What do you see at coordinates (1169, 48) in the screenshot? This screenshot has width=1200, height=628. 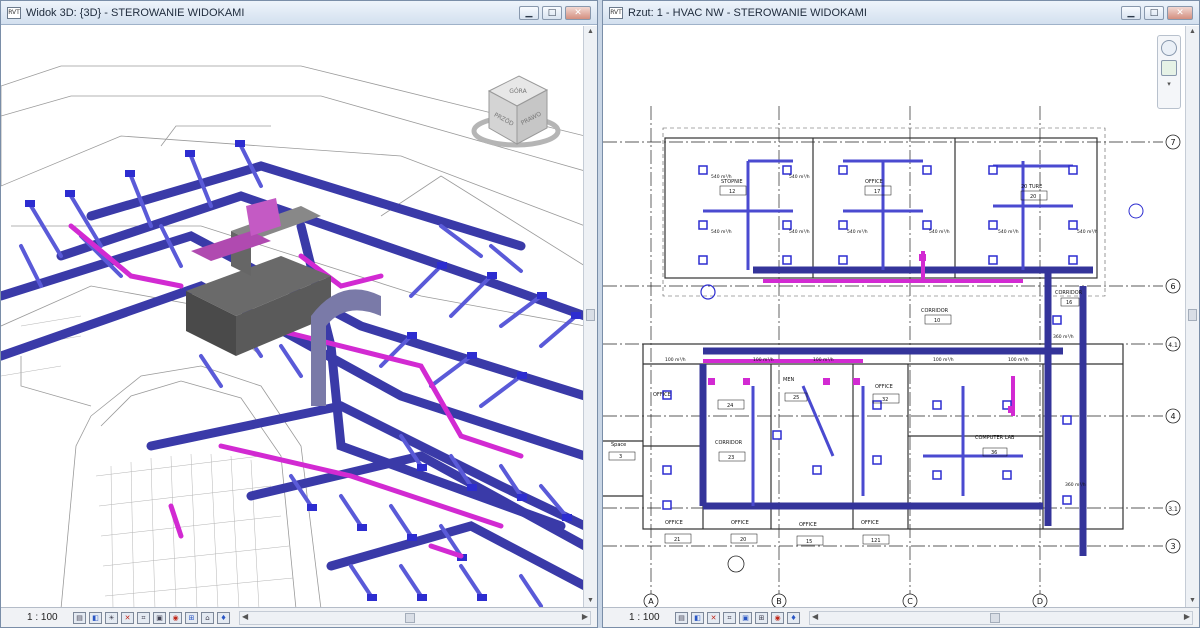 I see `steering-wheel-icon` at bounding box center [1169, 48].